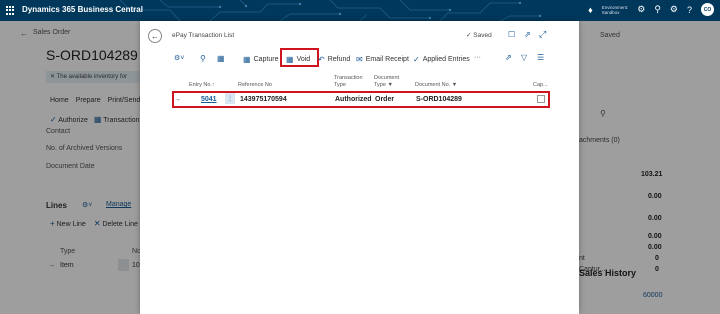 This screenshot has height=314, width=720. What do you see at coordinates (590, 10) in the screenshot?
I see `bell-icon: ♦` at bounding box center [590, 10].